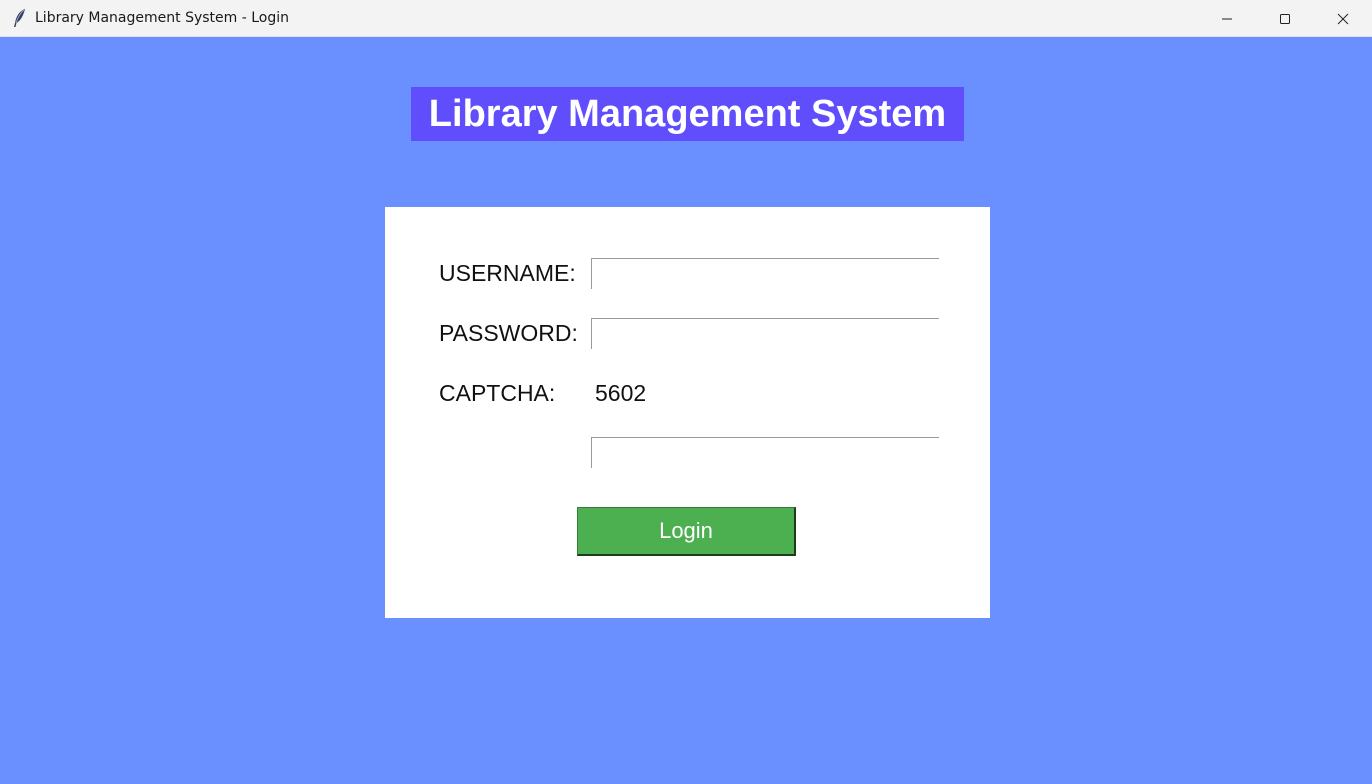  Describe the element at coordinates (162, 18) in the screenshot. I see `window-title: Library Management System - Login` at that location.